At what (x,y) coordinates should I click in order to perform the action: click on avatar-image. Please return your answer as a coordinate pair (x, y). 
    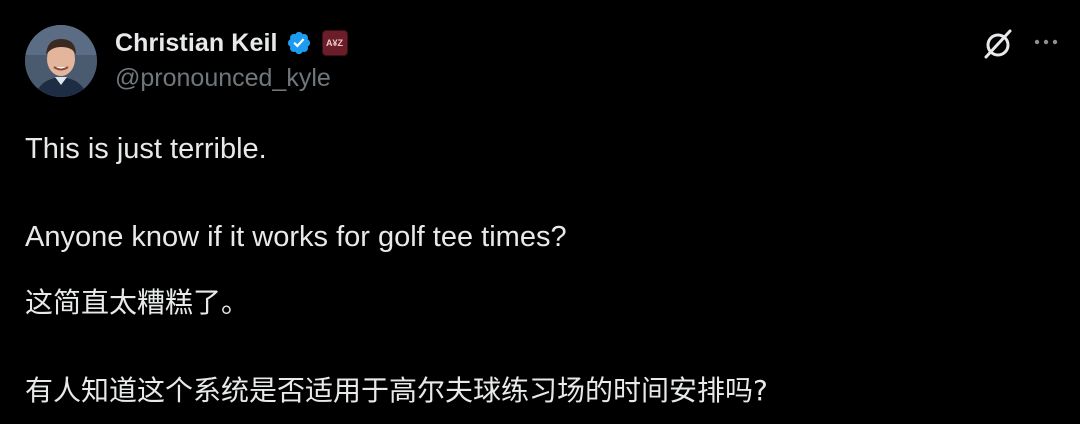
    Looking at the image, I should click on (61, 61).